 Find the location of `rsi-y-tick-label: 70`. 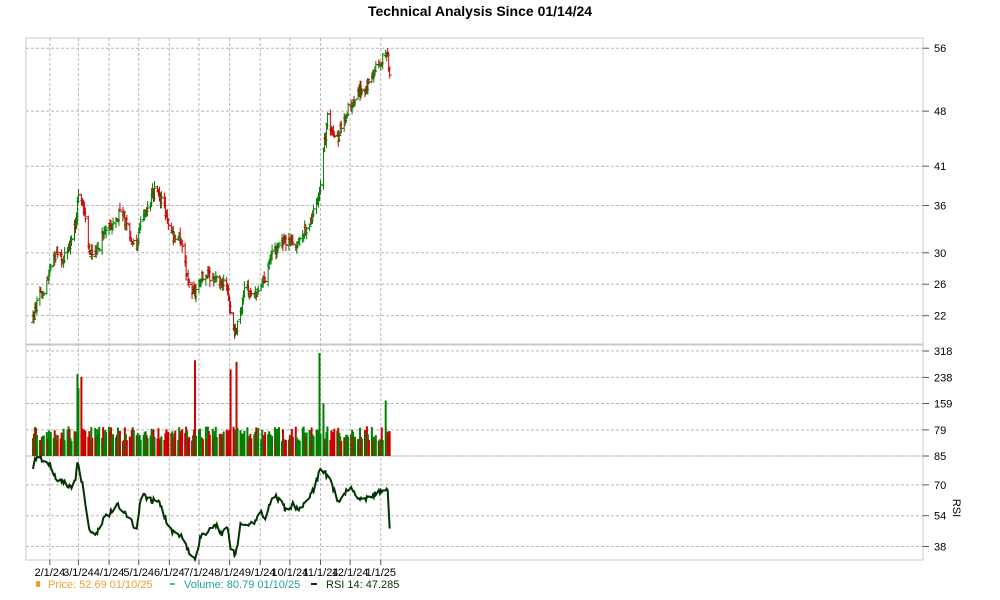

rsi-y-tick-label: 70 is located at coordinates (940, 486).